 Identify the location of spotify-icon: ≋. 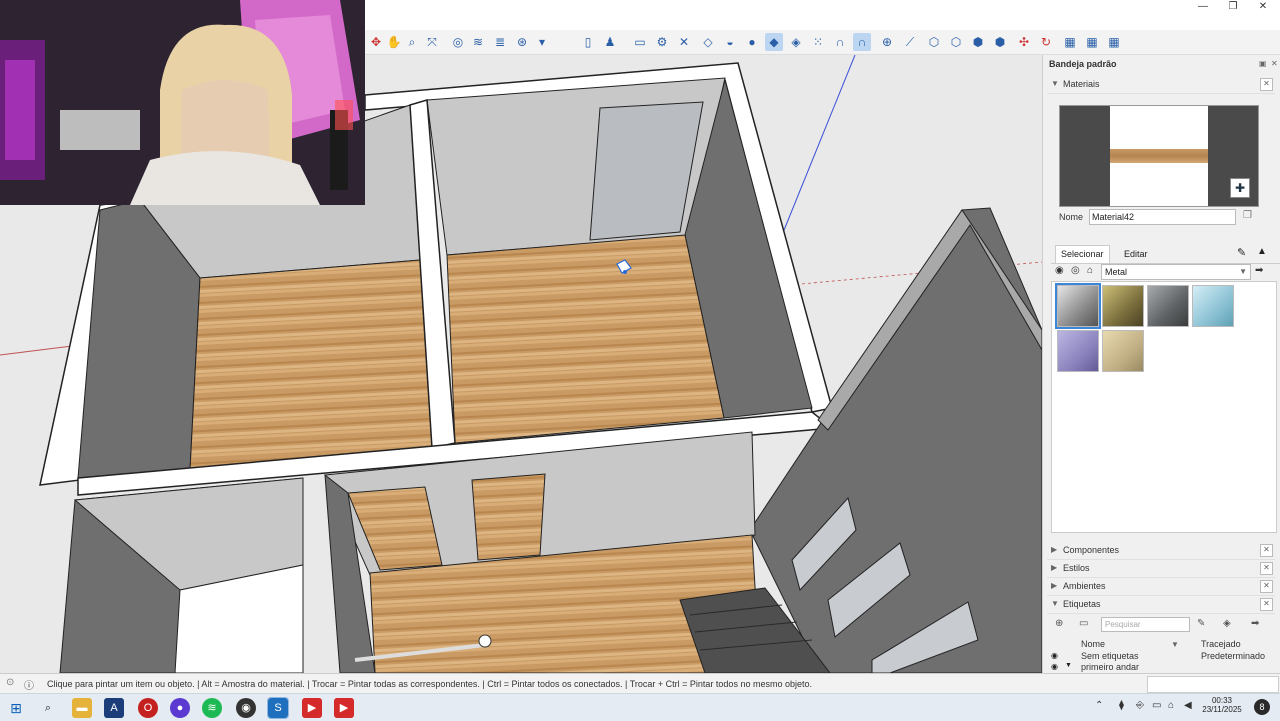
(212, 708).